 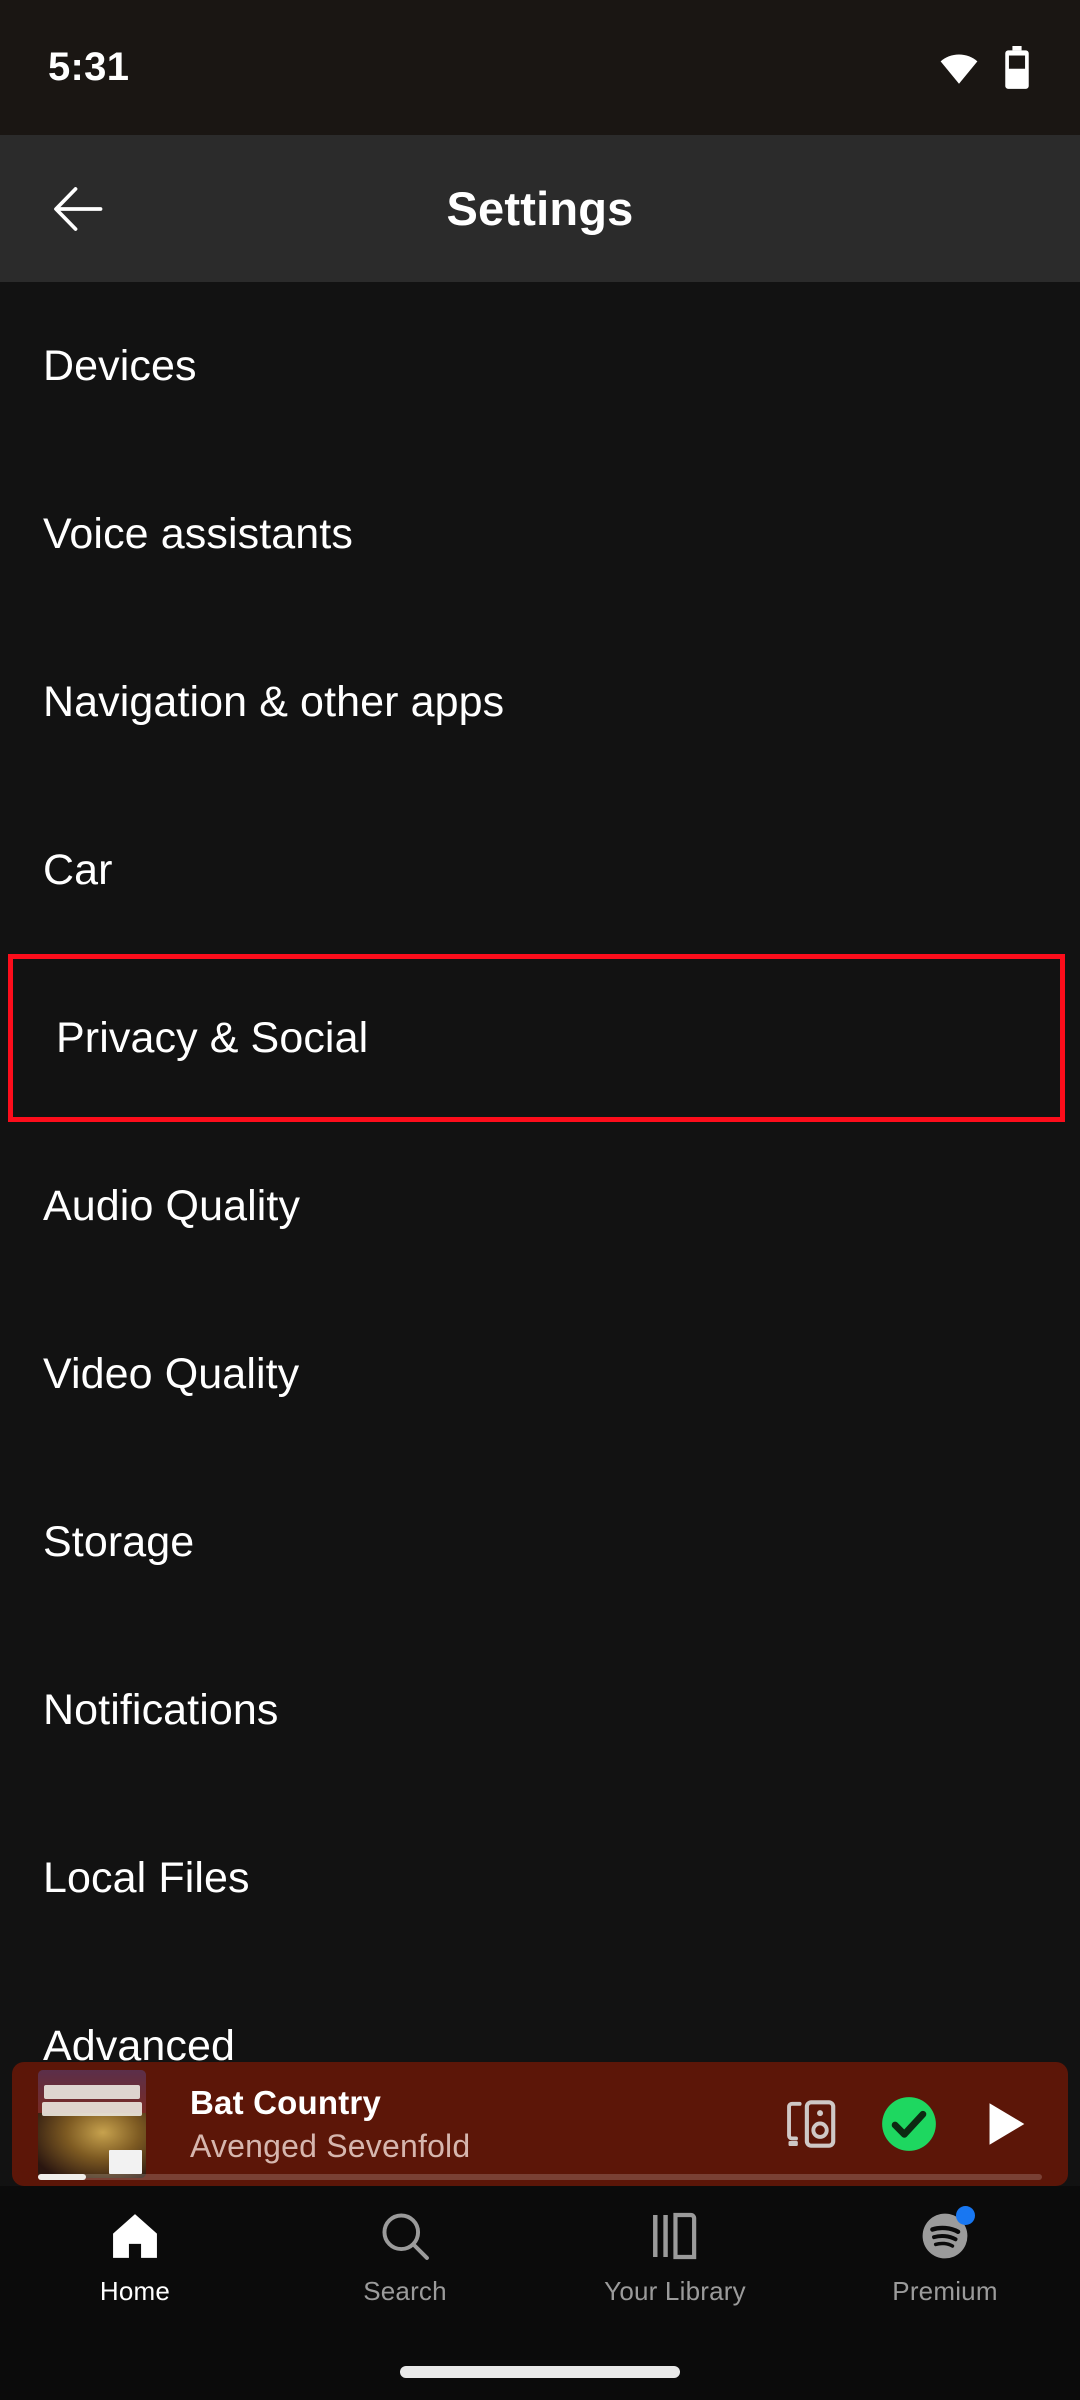 What do you see at coordinates (62, 2177) in the screenshot?
I see `playback-progress-fill` at bounding box center [62, 2177].